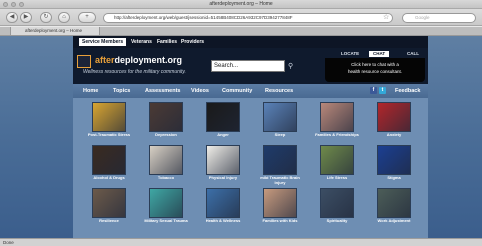 Image resolution: width=482 pixels, height=246 pixels. I want to click on forward-button: ▶, so click(26, 17).